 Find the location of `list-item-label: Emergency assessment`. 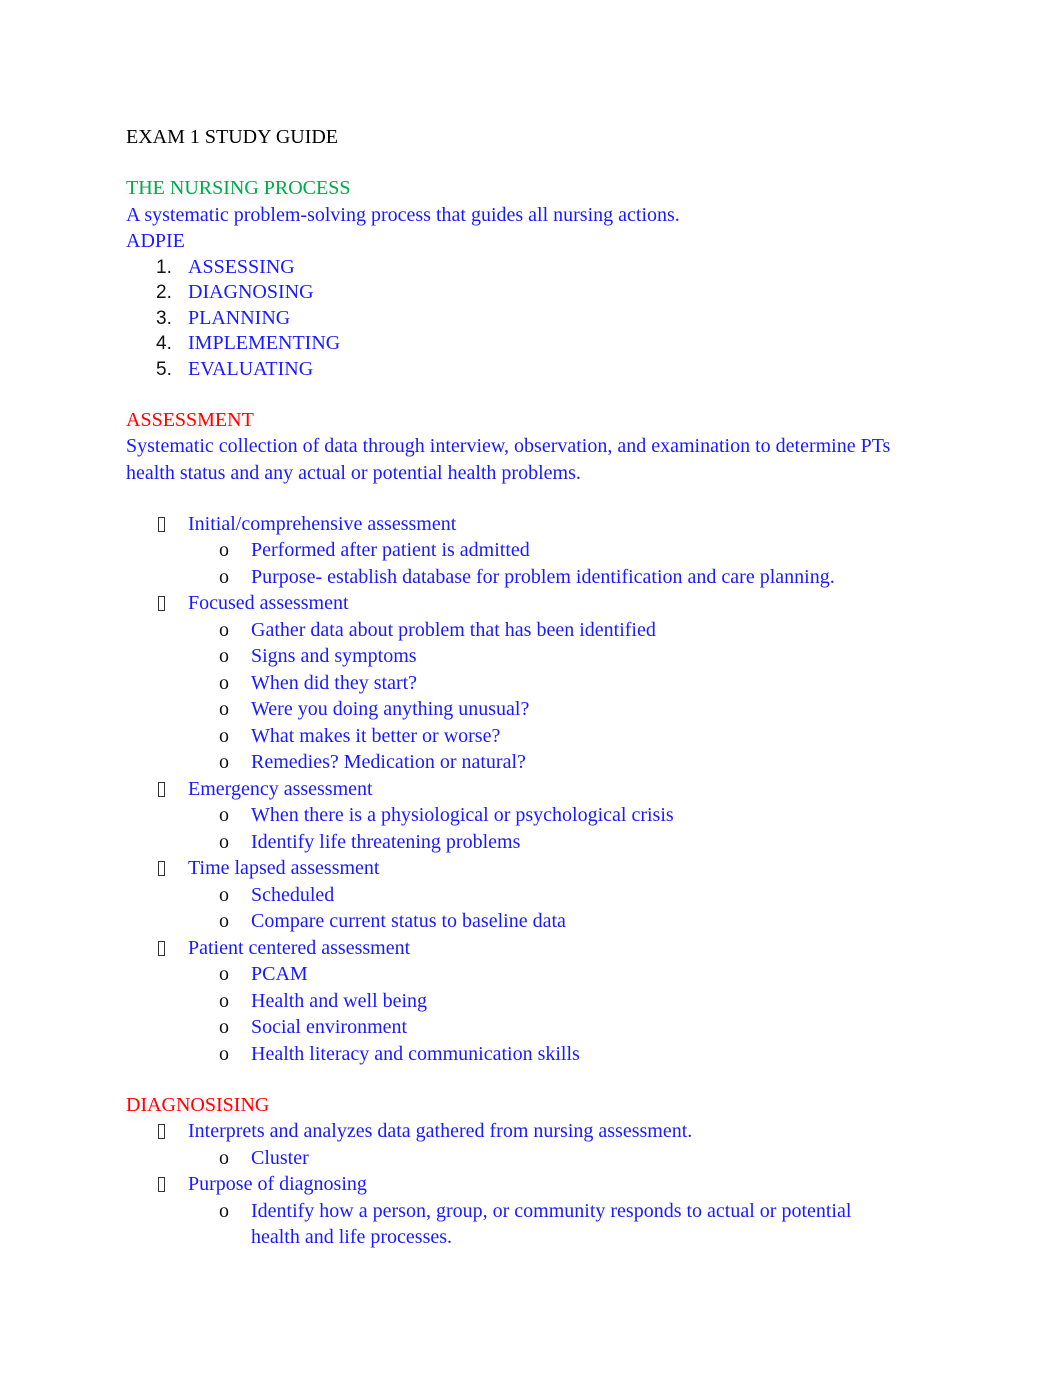

list-item-label: Emergency assessment is located at coordinates (280, 788).